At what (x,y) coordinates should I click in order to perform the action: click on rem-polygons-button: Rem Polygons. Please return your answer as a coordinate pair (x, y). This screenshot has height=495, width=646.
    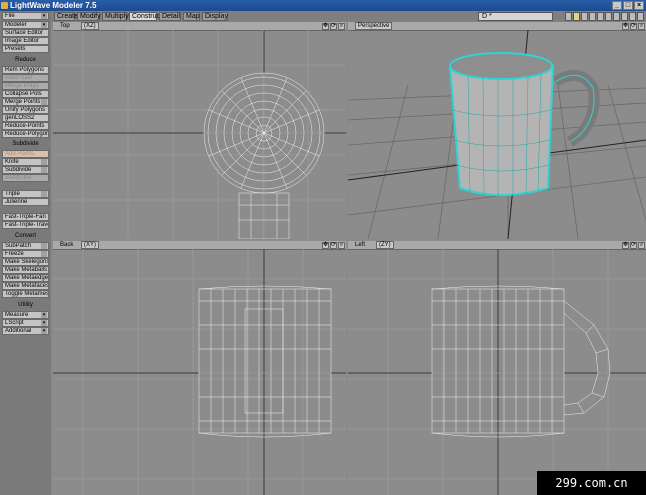
    Looking at the image, I should click on (25, 70).